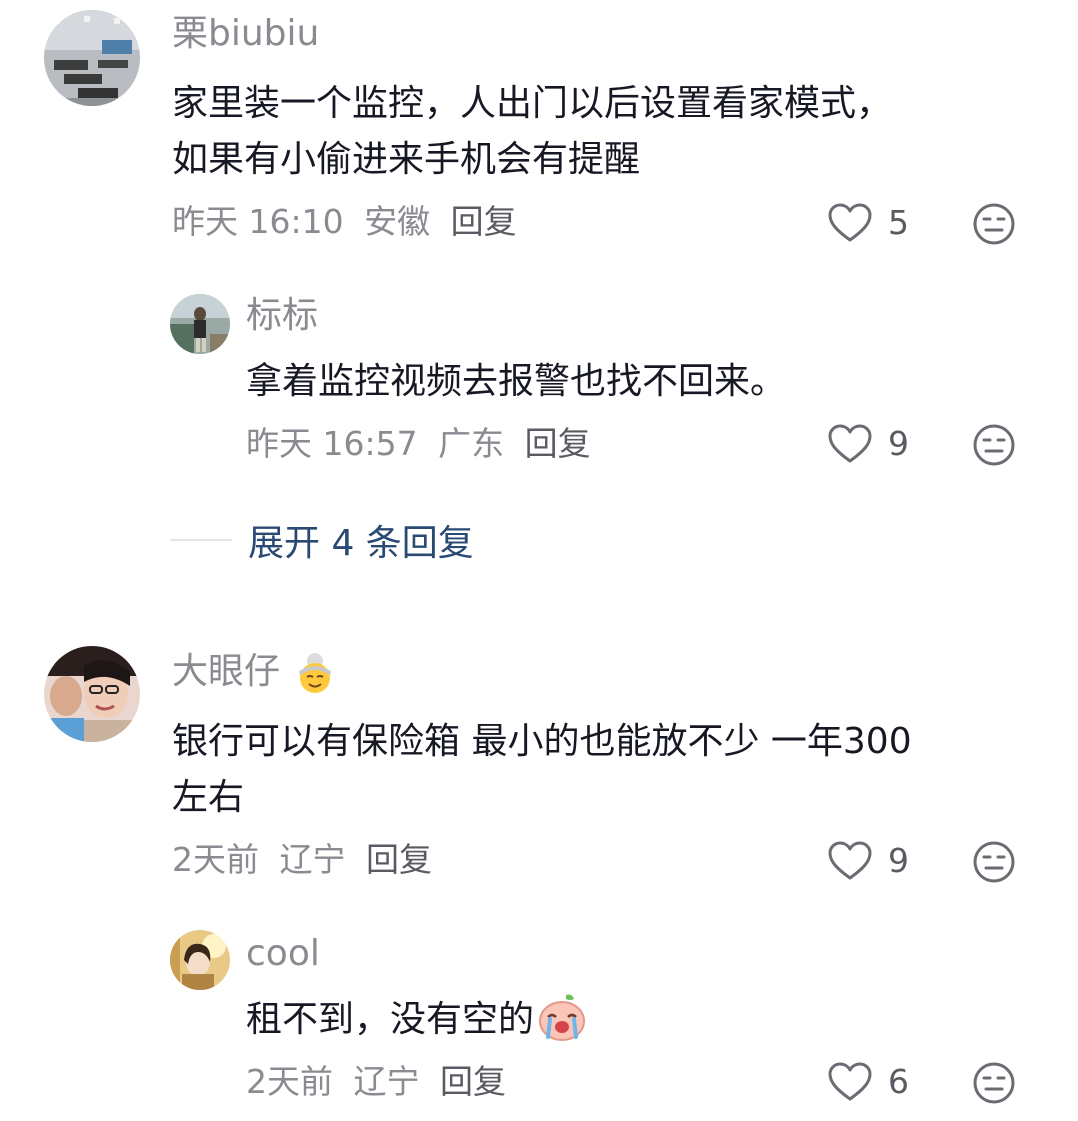 This screenshot has width=1078, height=1121. Describe the element at coordinates (898, 1081) in the screenshot. I see `like-count: 6` at that location.